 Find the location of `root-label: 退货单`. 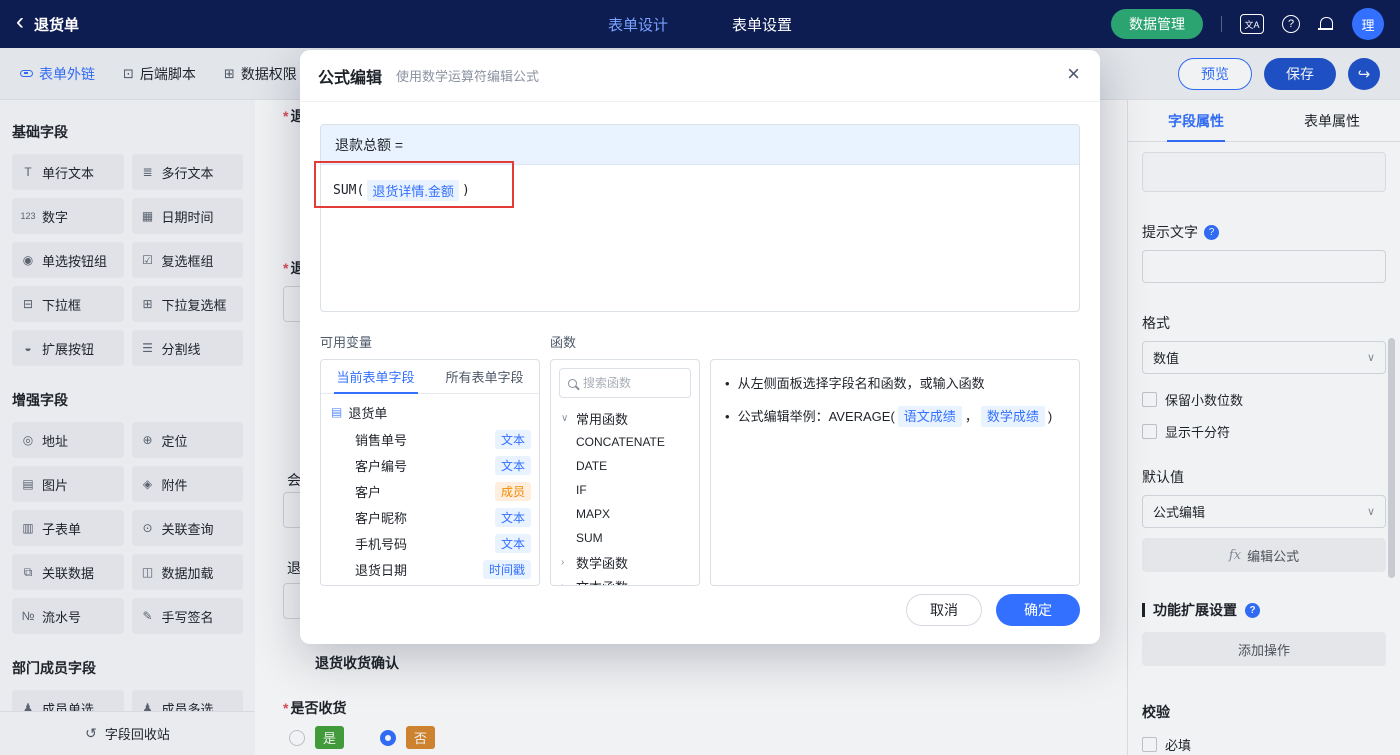

root-label: 退货单 is located at coordinates (368, 413).